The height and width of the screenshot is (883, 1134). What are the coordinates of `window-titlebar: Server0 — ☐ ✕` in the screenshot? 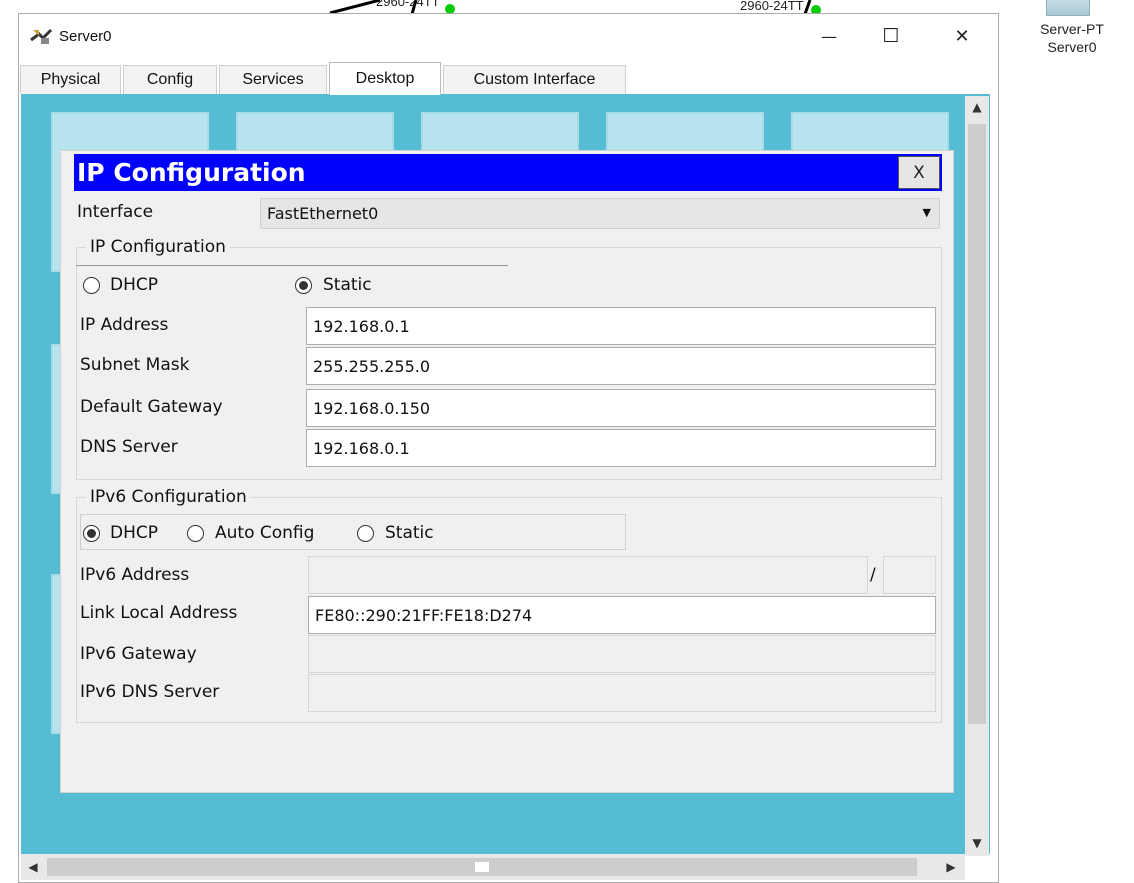 It's located at (508, 37).